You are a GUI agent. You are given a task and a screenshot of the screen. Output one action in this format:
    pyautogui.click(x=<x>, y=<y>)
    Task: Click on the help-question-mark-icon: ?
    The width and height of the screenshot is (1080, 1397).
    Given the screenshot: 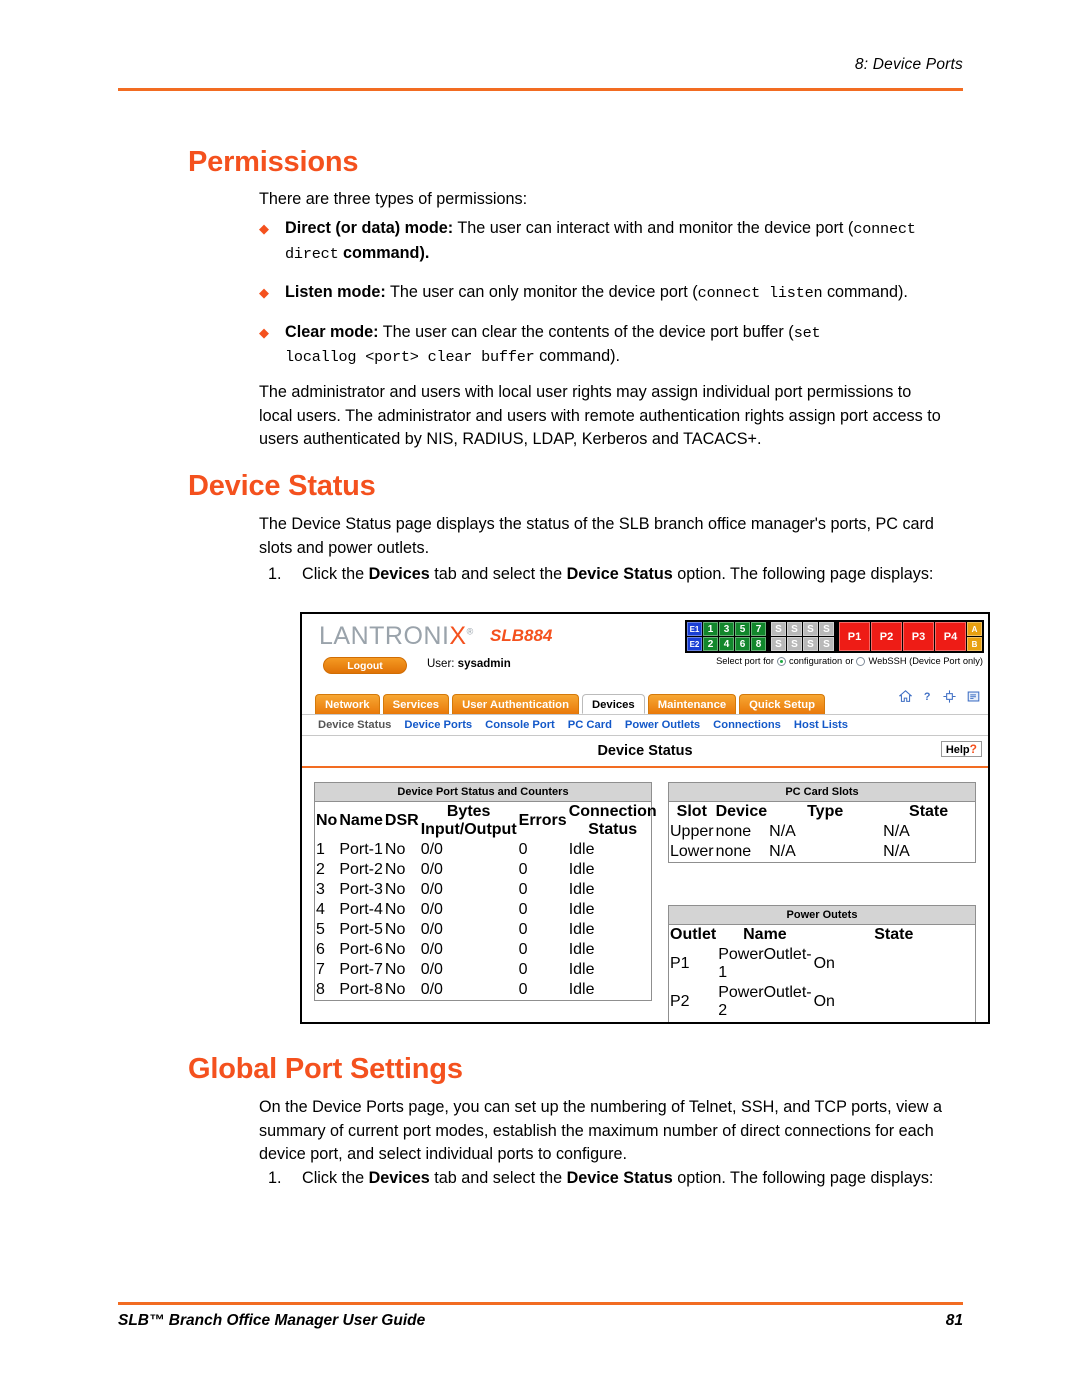 What is the action you would take?
    pyautogui.click(x=973, y=749)
    